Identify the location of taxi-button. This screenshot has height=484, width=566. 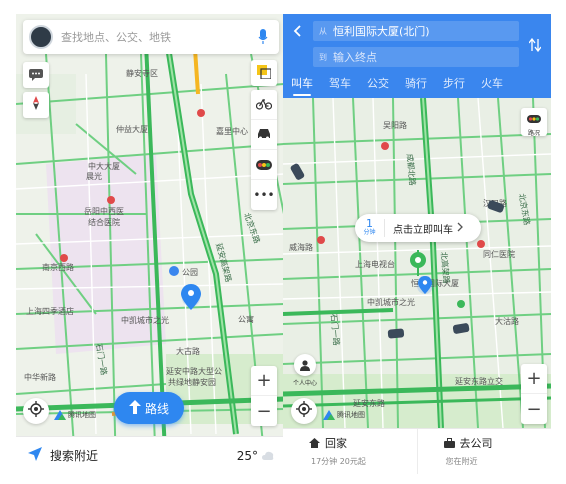
(264, 135).